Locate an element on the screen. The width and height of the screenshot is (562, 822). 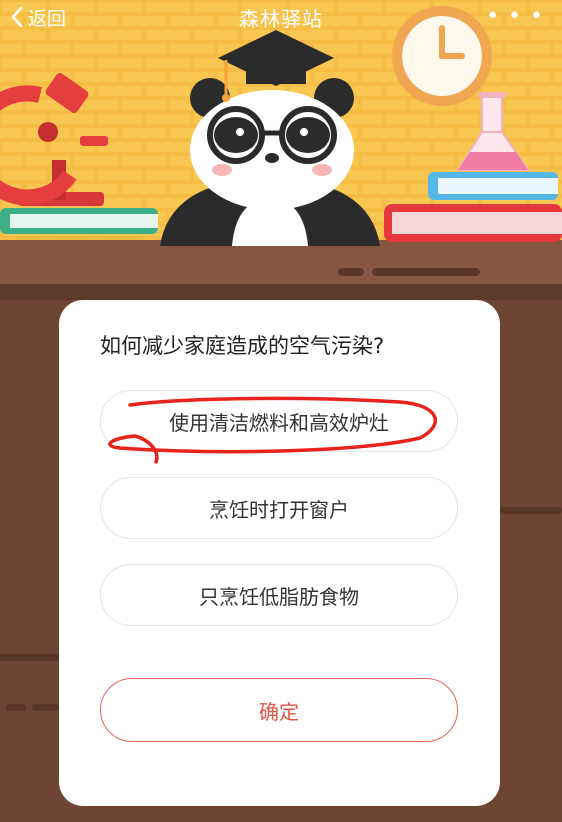
option-button-1: 使用清洁燃料和高效炉灶 is located at coordinates (279, 421).